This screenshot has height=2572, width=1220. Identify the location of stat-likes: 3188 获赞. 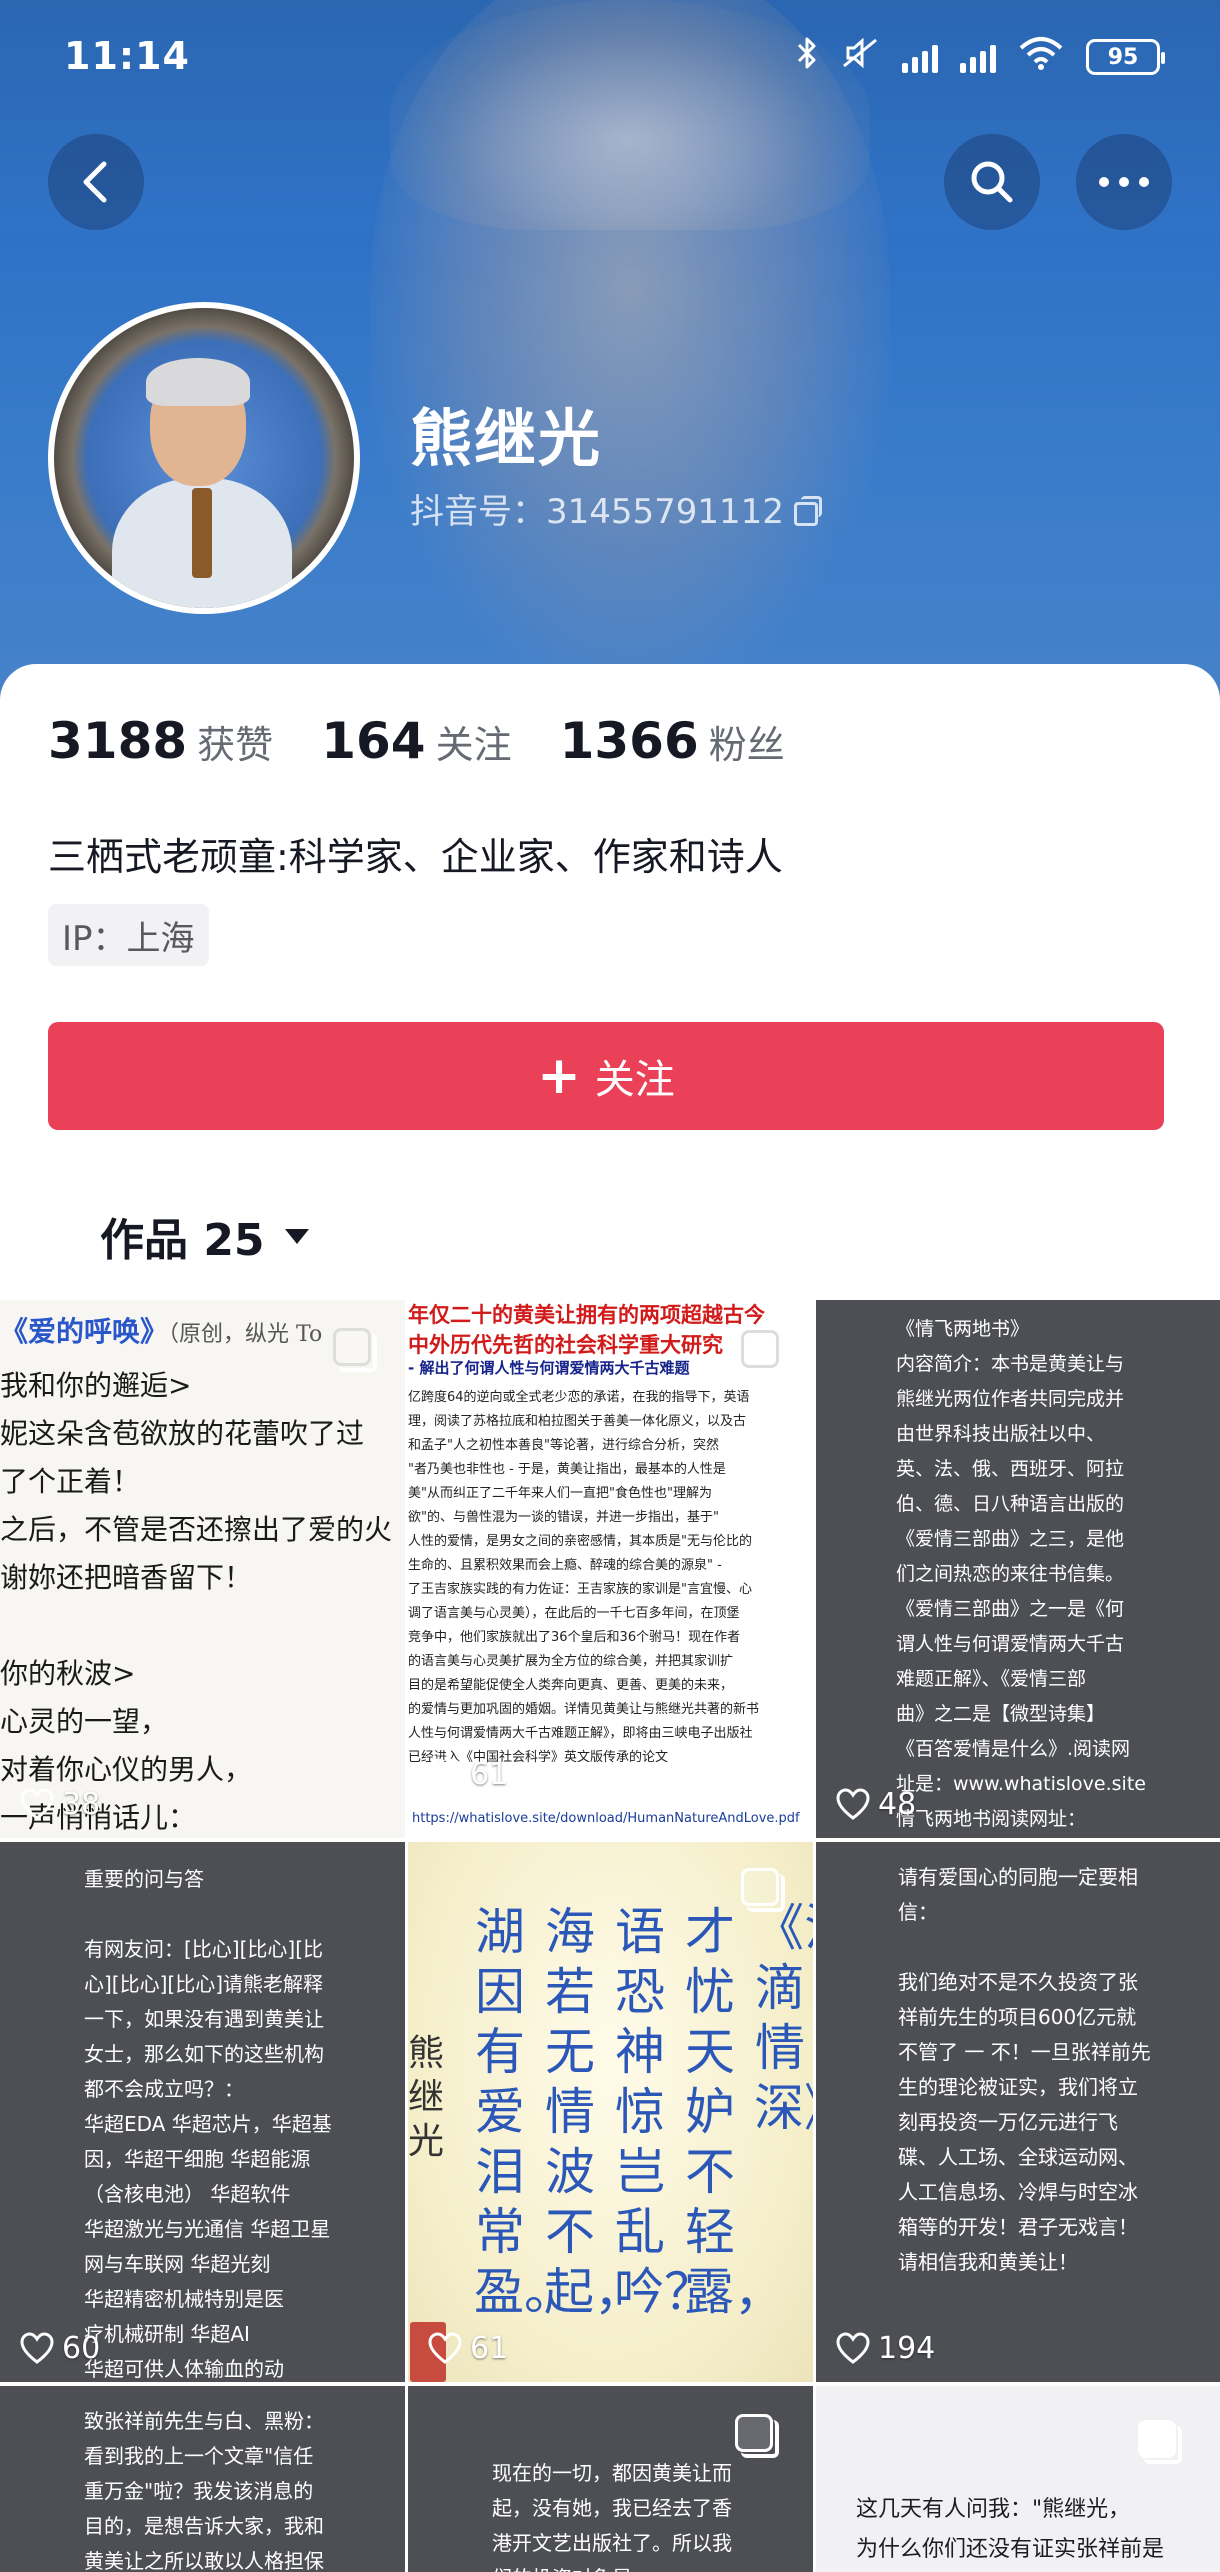
(160, 741).